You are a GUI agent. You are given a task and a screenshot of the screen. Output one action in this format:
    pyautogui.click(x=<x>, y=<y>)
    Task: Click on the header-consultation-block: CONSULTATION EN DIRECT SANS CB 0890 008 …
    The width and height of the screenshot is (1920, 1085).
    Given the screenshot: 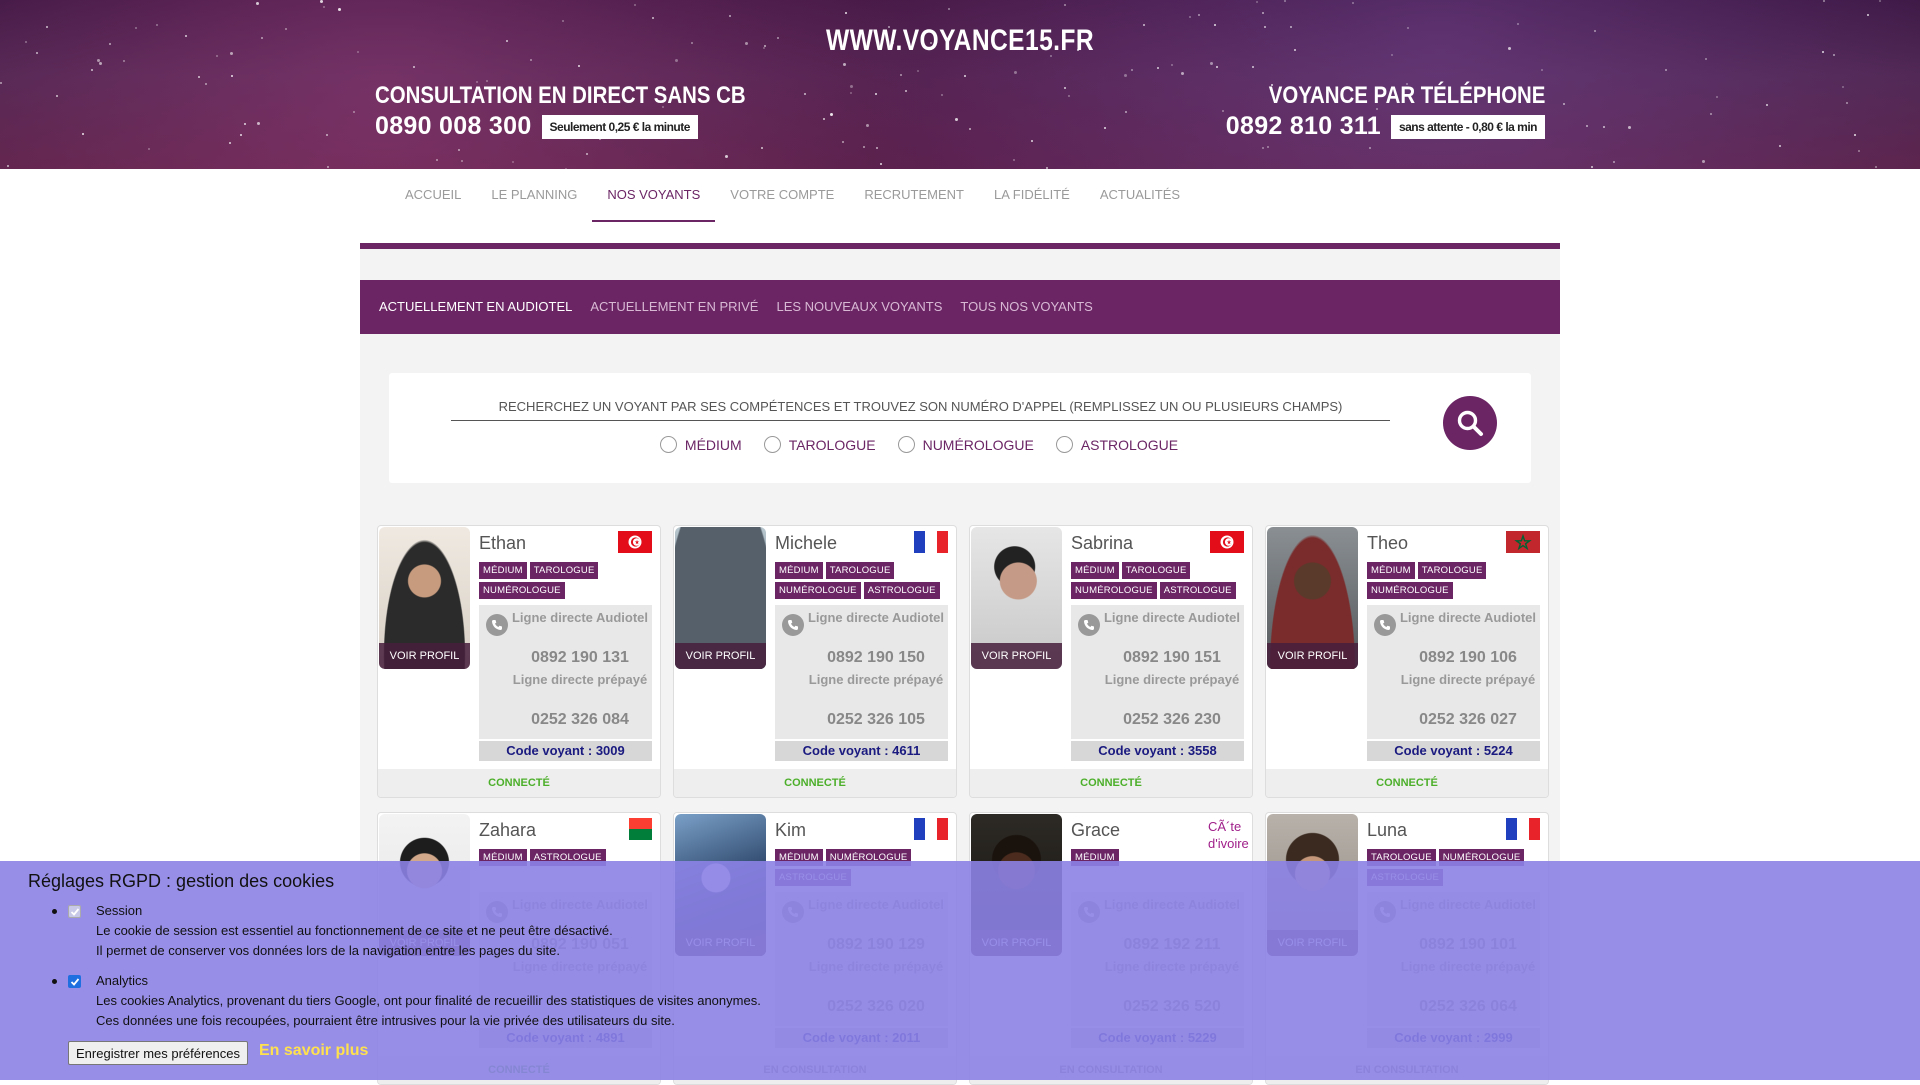 What is the action you would take?
    pyautogui.click(x=593, y=111)
    